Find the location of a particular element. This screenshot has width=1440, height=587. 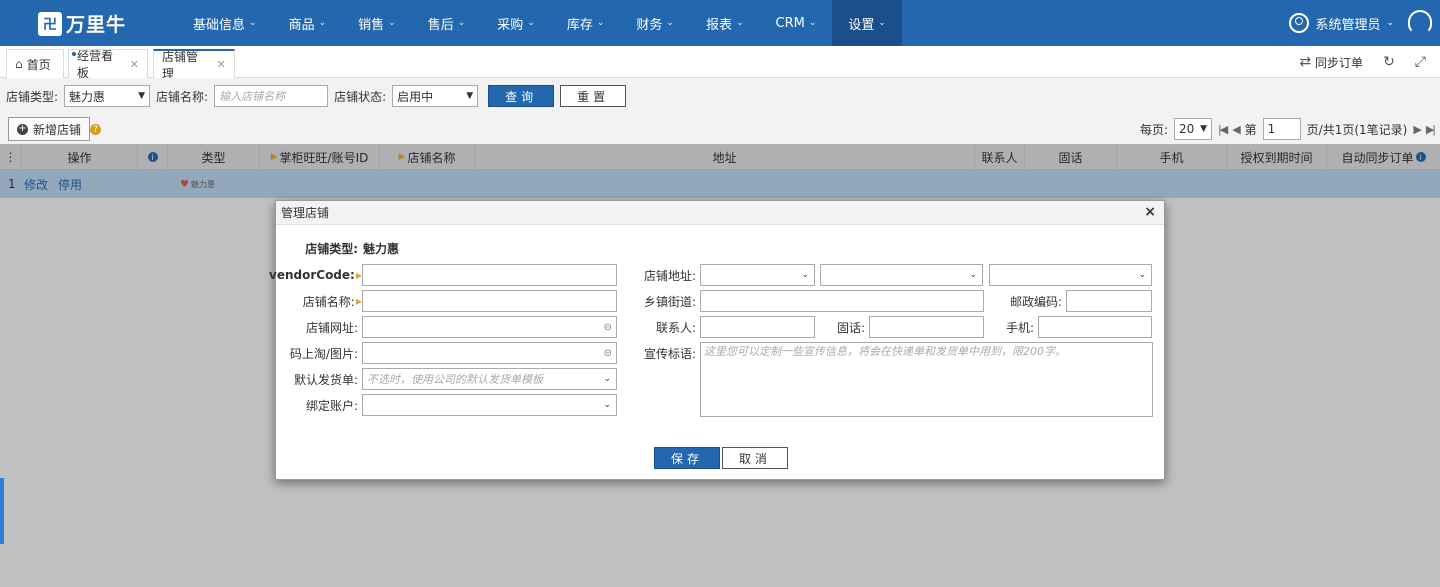

tab-dashboard: 经营看板 ✕ is located at coordinates (108, 64).